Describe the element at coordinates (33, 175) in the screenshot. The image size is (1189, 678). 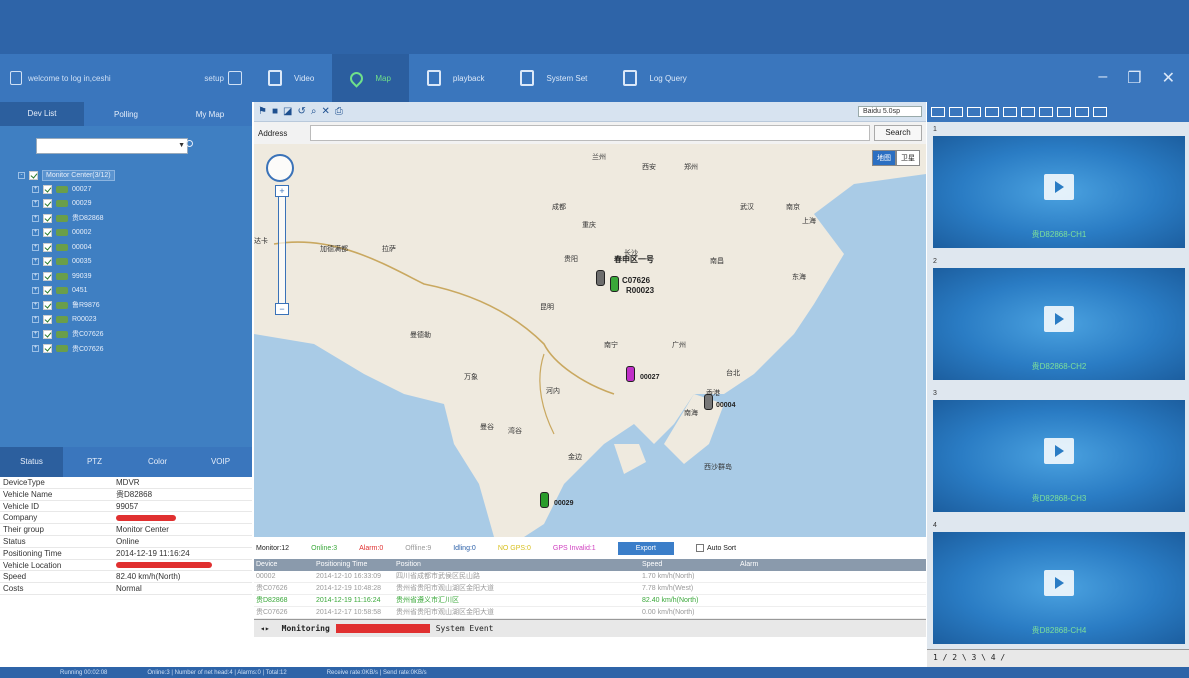
I see `root-checkbox` at that location.